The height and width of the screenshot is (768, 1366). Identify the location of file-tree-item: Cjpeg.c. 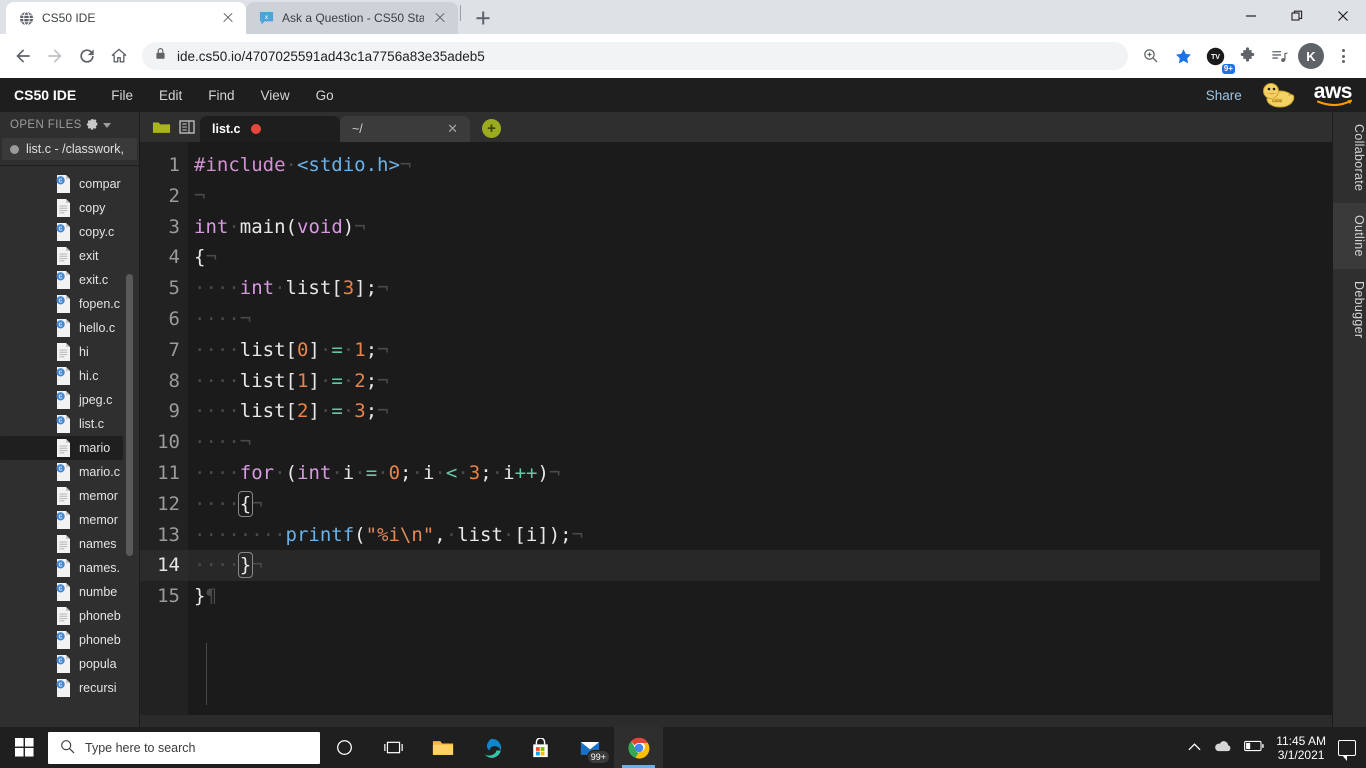
(69, 400).